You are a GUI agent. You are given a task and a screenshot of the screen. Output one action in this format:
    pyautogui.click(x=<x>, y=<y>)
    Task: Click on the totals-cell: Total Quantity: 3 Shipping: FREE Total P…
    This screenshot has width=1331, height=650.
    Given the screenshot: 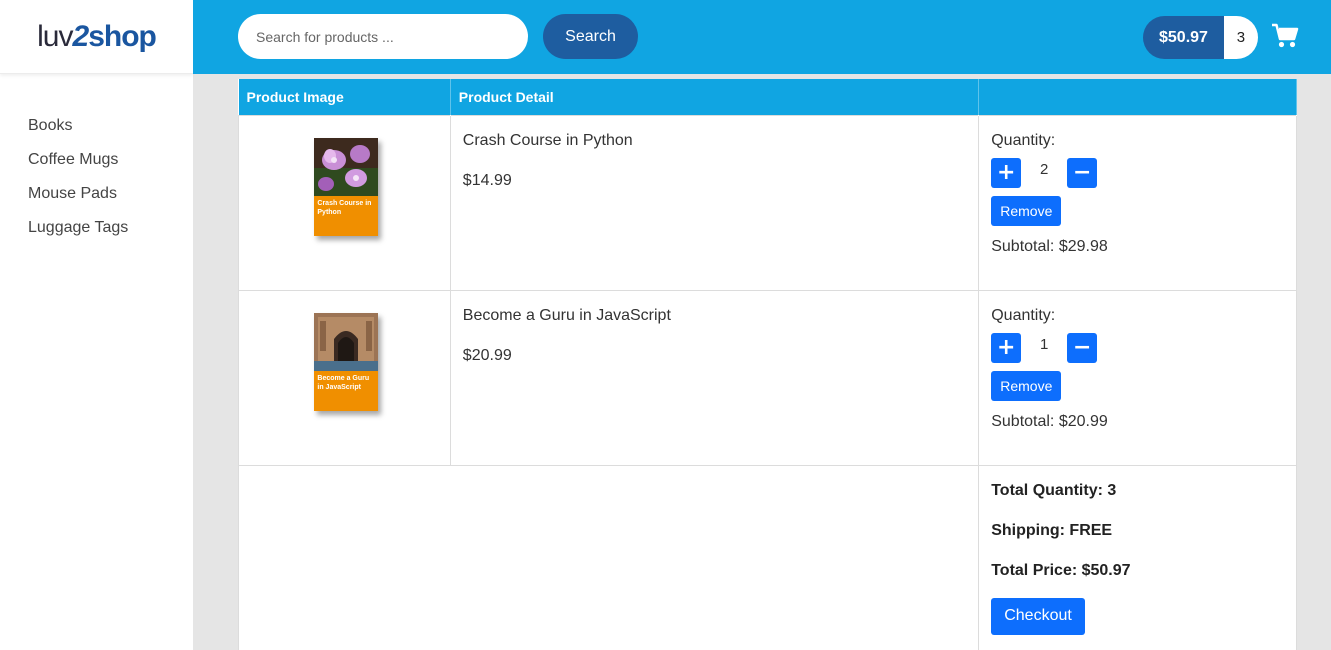 What is the action you would take?
    pyautogui.click(x=1137, y=557)
    